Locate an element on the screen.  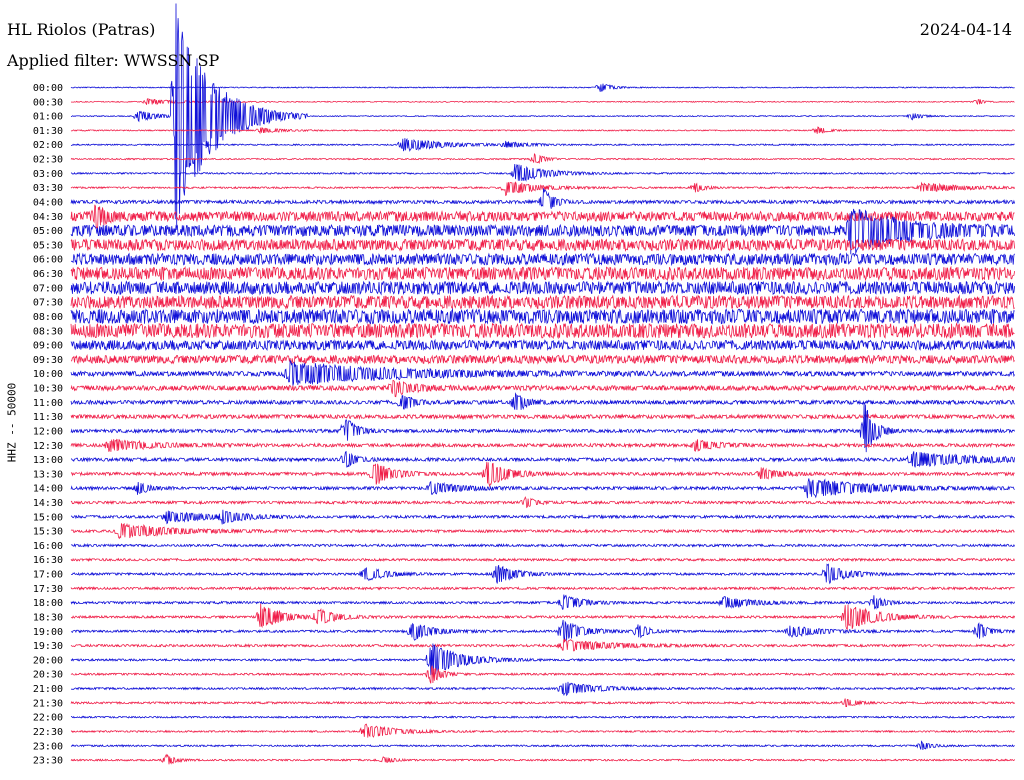
row-time-label: 01:00 is located at coordinates (48, 117).